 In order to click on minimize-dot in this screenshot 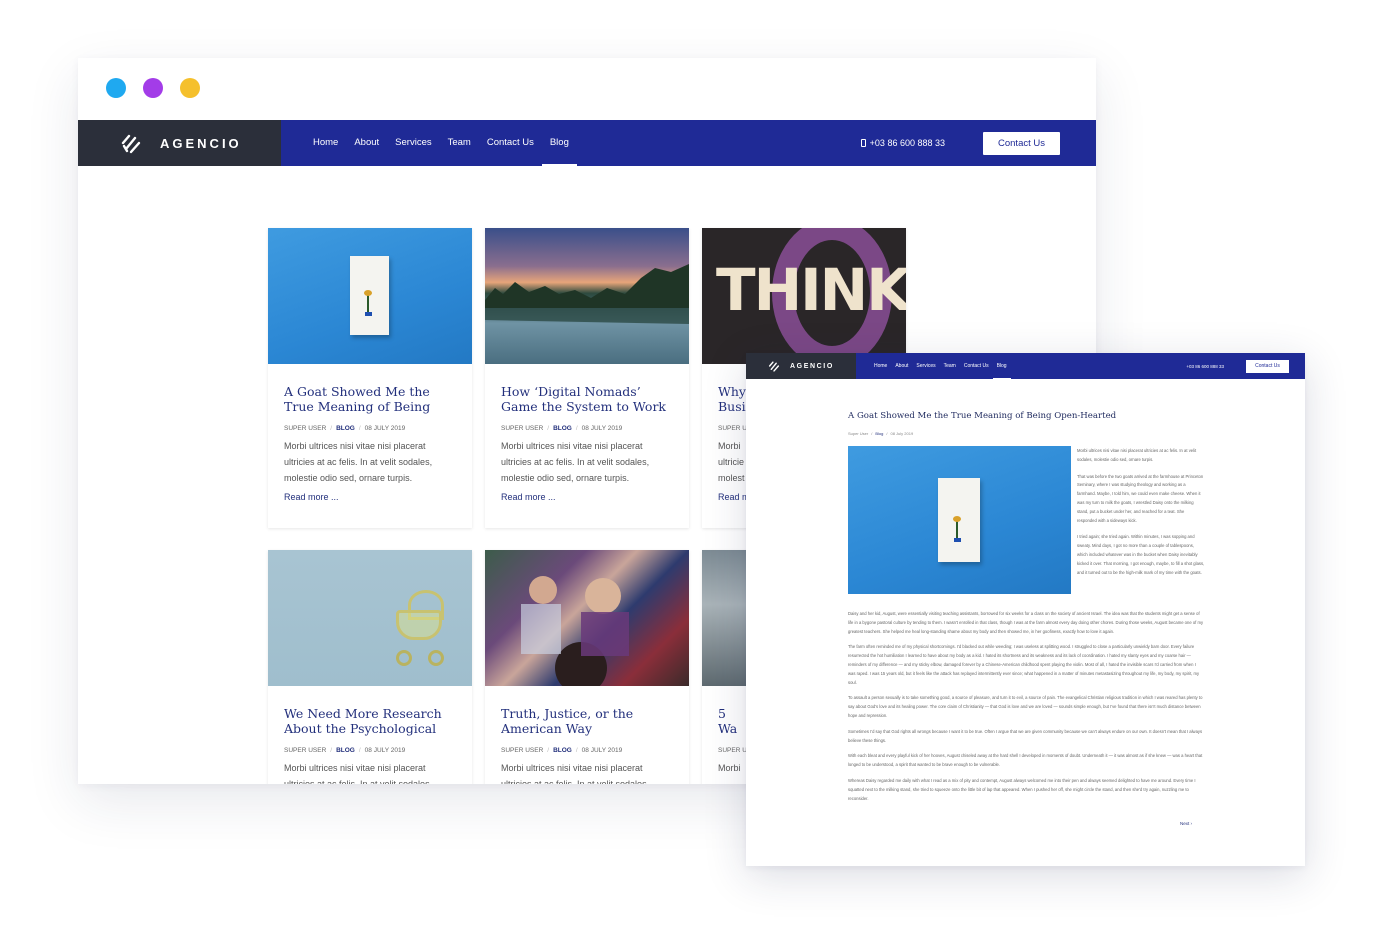, I will do `click(153, 88)`.